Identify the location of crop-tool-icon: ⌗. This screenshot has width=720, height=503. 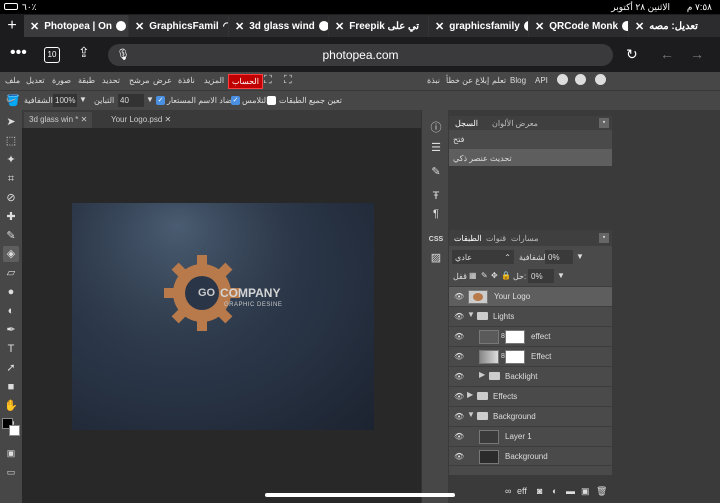
(11, 179).